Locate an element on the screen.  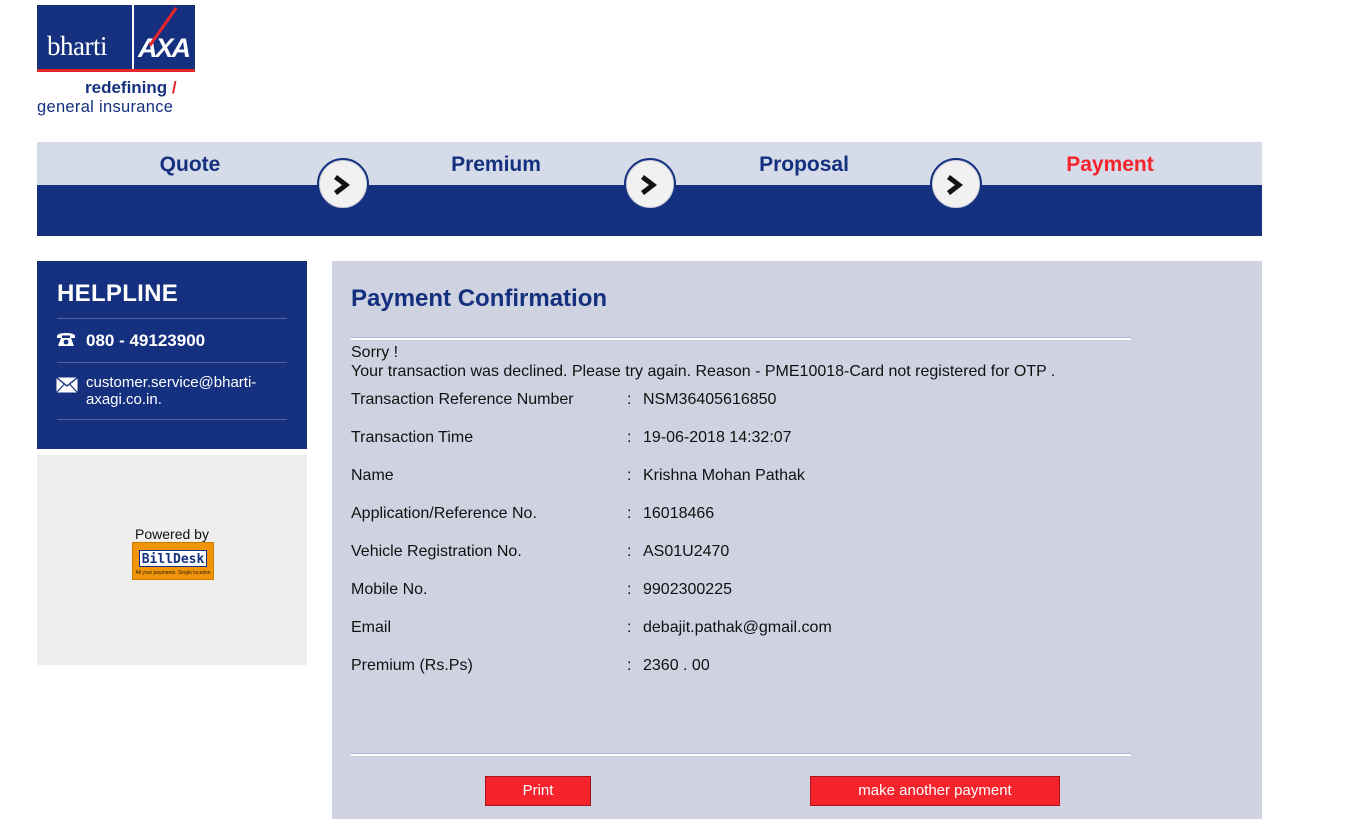
detail-label: Name is located at coordinates (372, 475).